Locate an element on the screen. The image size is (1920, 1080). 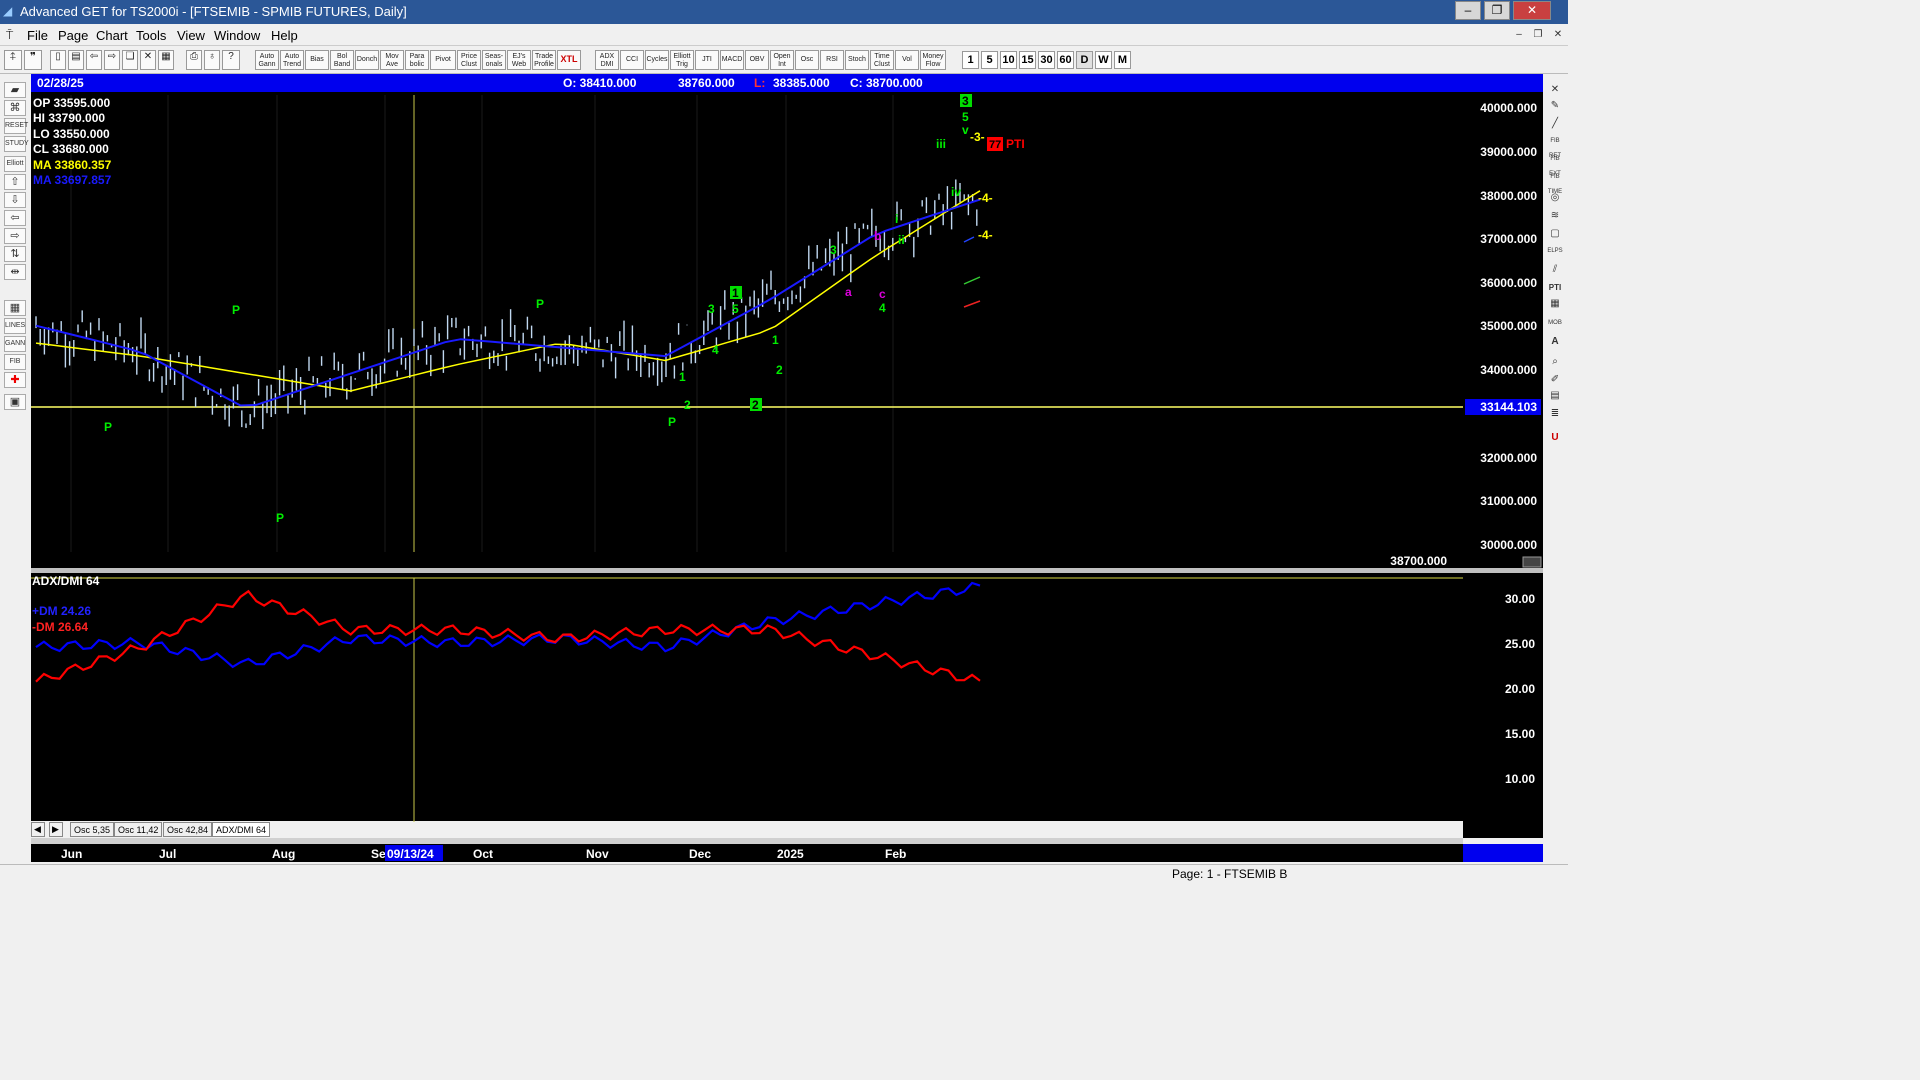
time-tick-jun: Jun is located at coordinates (71, 854).